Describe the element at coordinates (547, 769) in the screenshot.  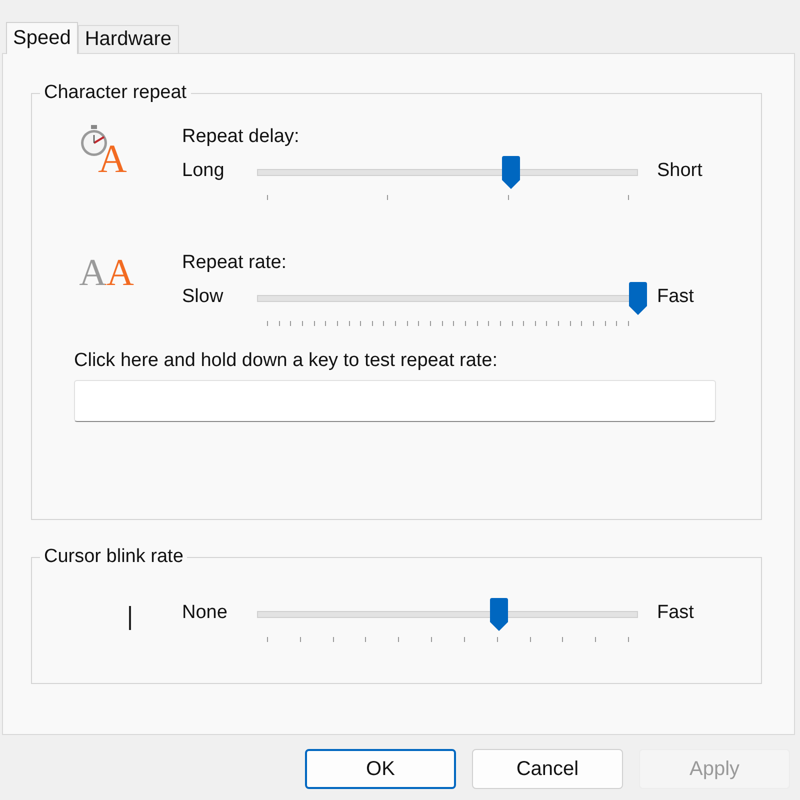
I see `dialog-button: Cancel` at that location.